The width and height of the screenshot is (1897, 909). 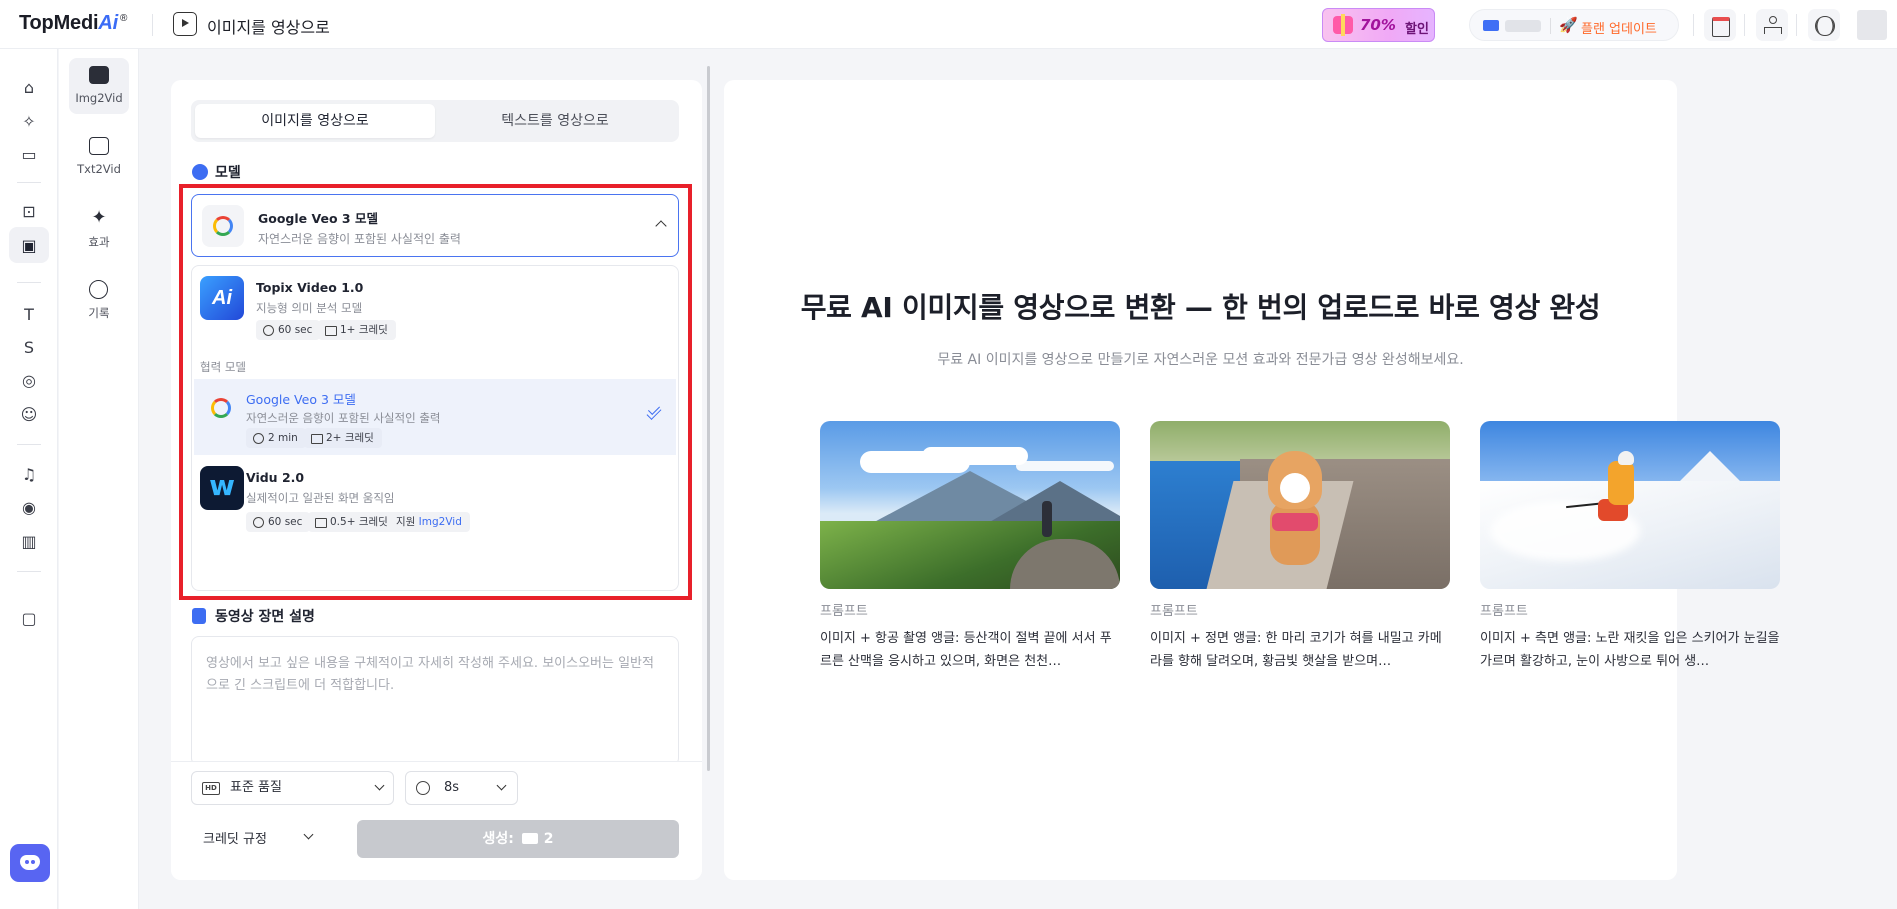 I want to click on option-desc: 자연스러운 음향이 포함된 사실적인 출력, so click(x=343, y=418).